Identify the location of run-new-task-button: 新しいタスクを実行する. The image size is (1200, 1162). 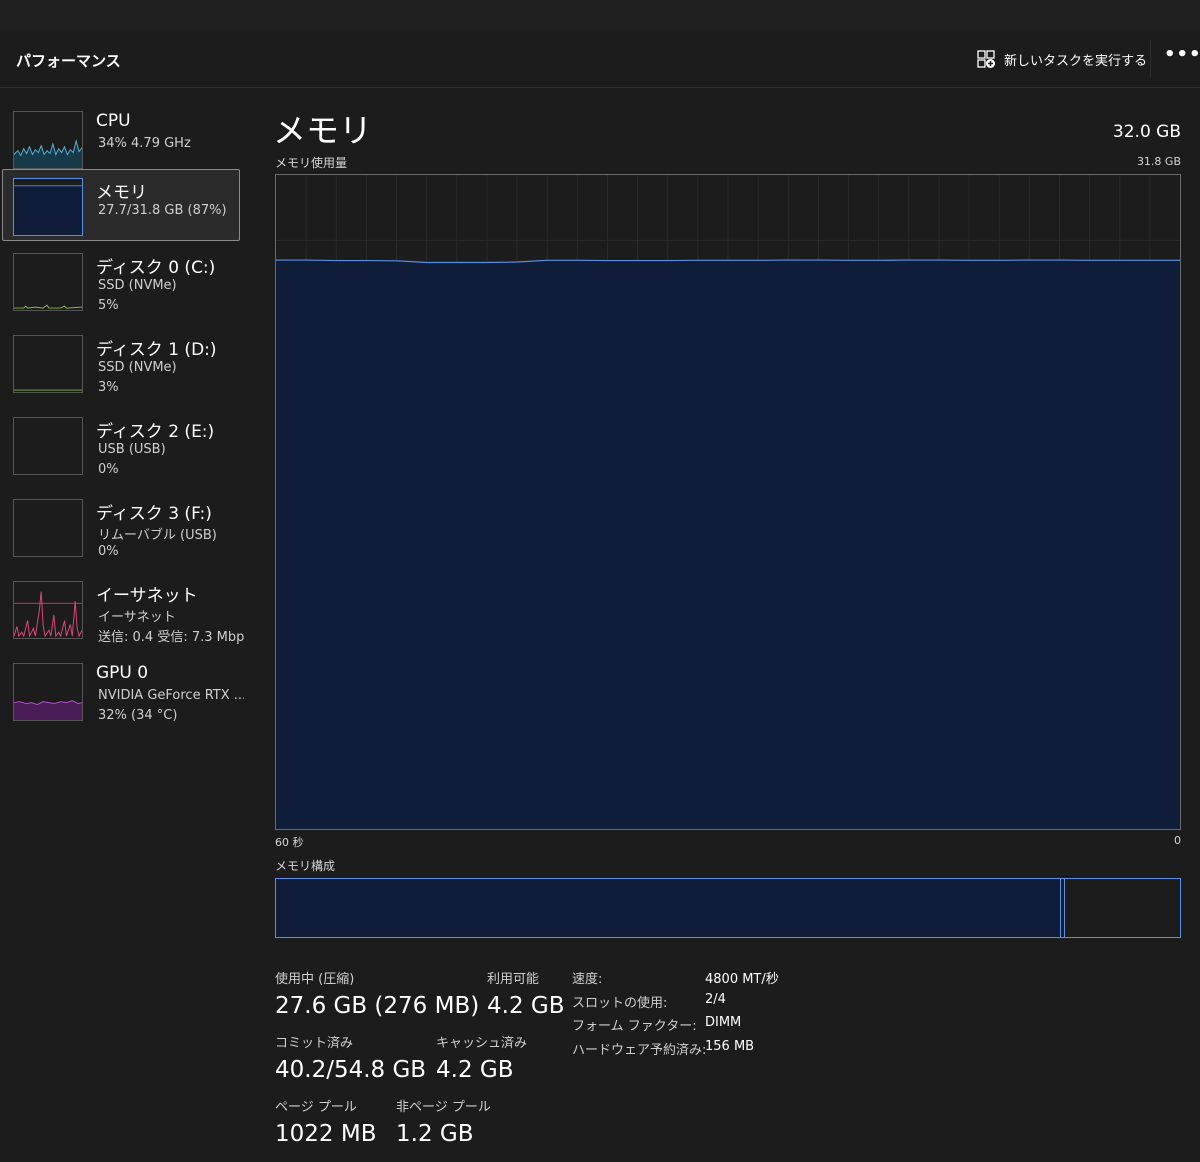
(1061, 59).